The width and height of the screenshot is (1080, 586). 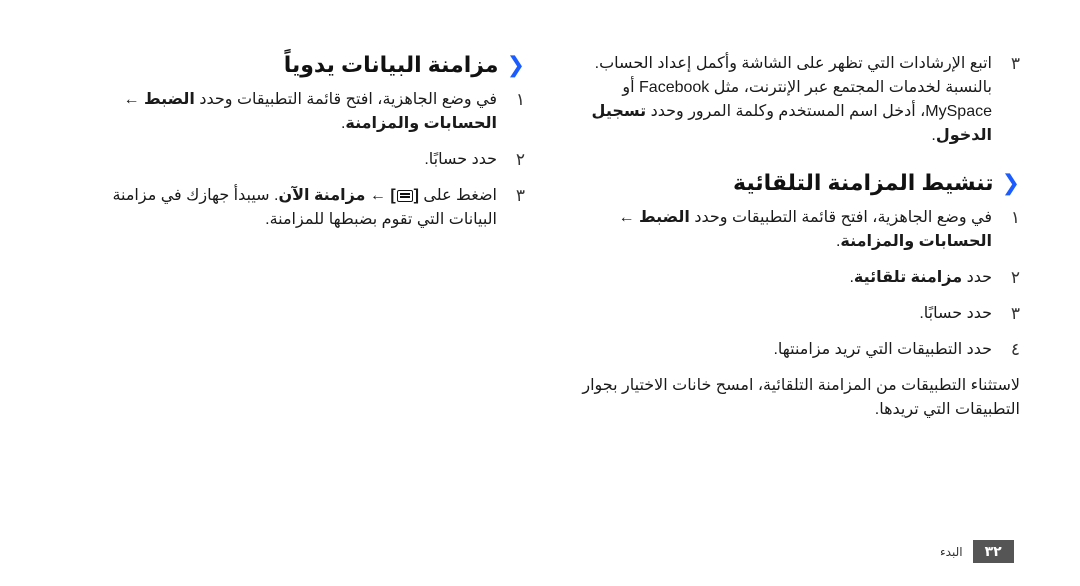 What do you see at coordinates (797, 278) in the screenshot?
I see `auto-sync-step: ٢ حدد مزامنة تلقائية.` at bounding box center [797, 278].